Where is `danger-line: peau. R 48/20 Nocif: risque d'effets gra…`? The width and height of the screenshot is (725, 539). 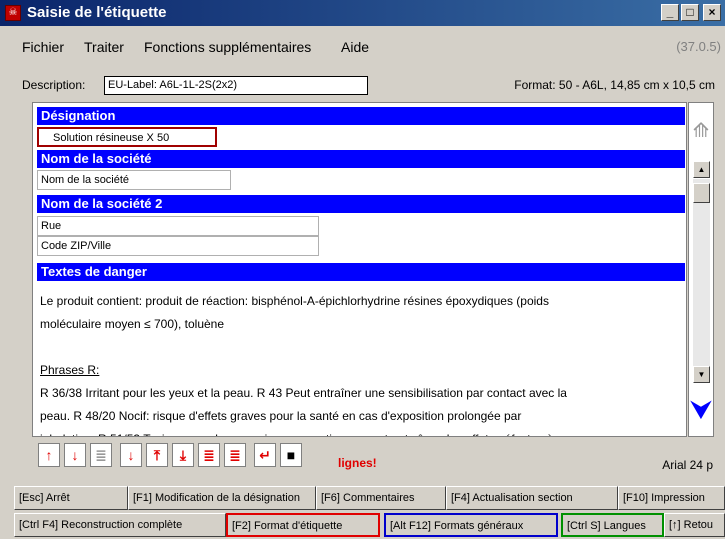
danger-line: peau. R 48/20 Nocif: risque d'effets gra… is located at coordinates (281, 416).